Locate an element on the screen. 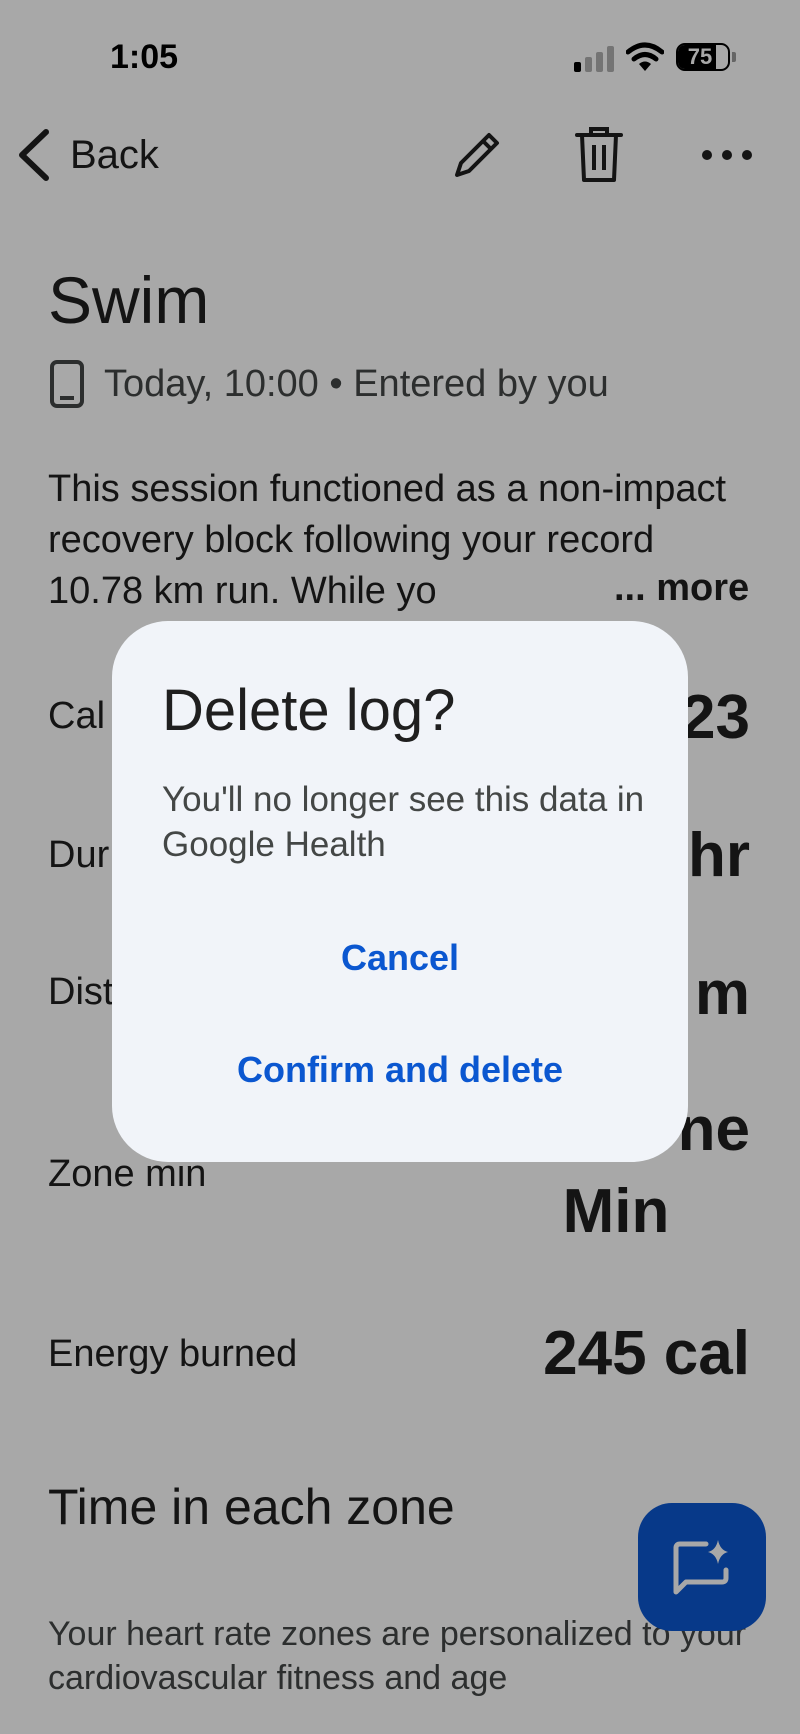 This screenshot has height=1734, width=800. cancel-button: Cancel is located at coordinates (400, 958).